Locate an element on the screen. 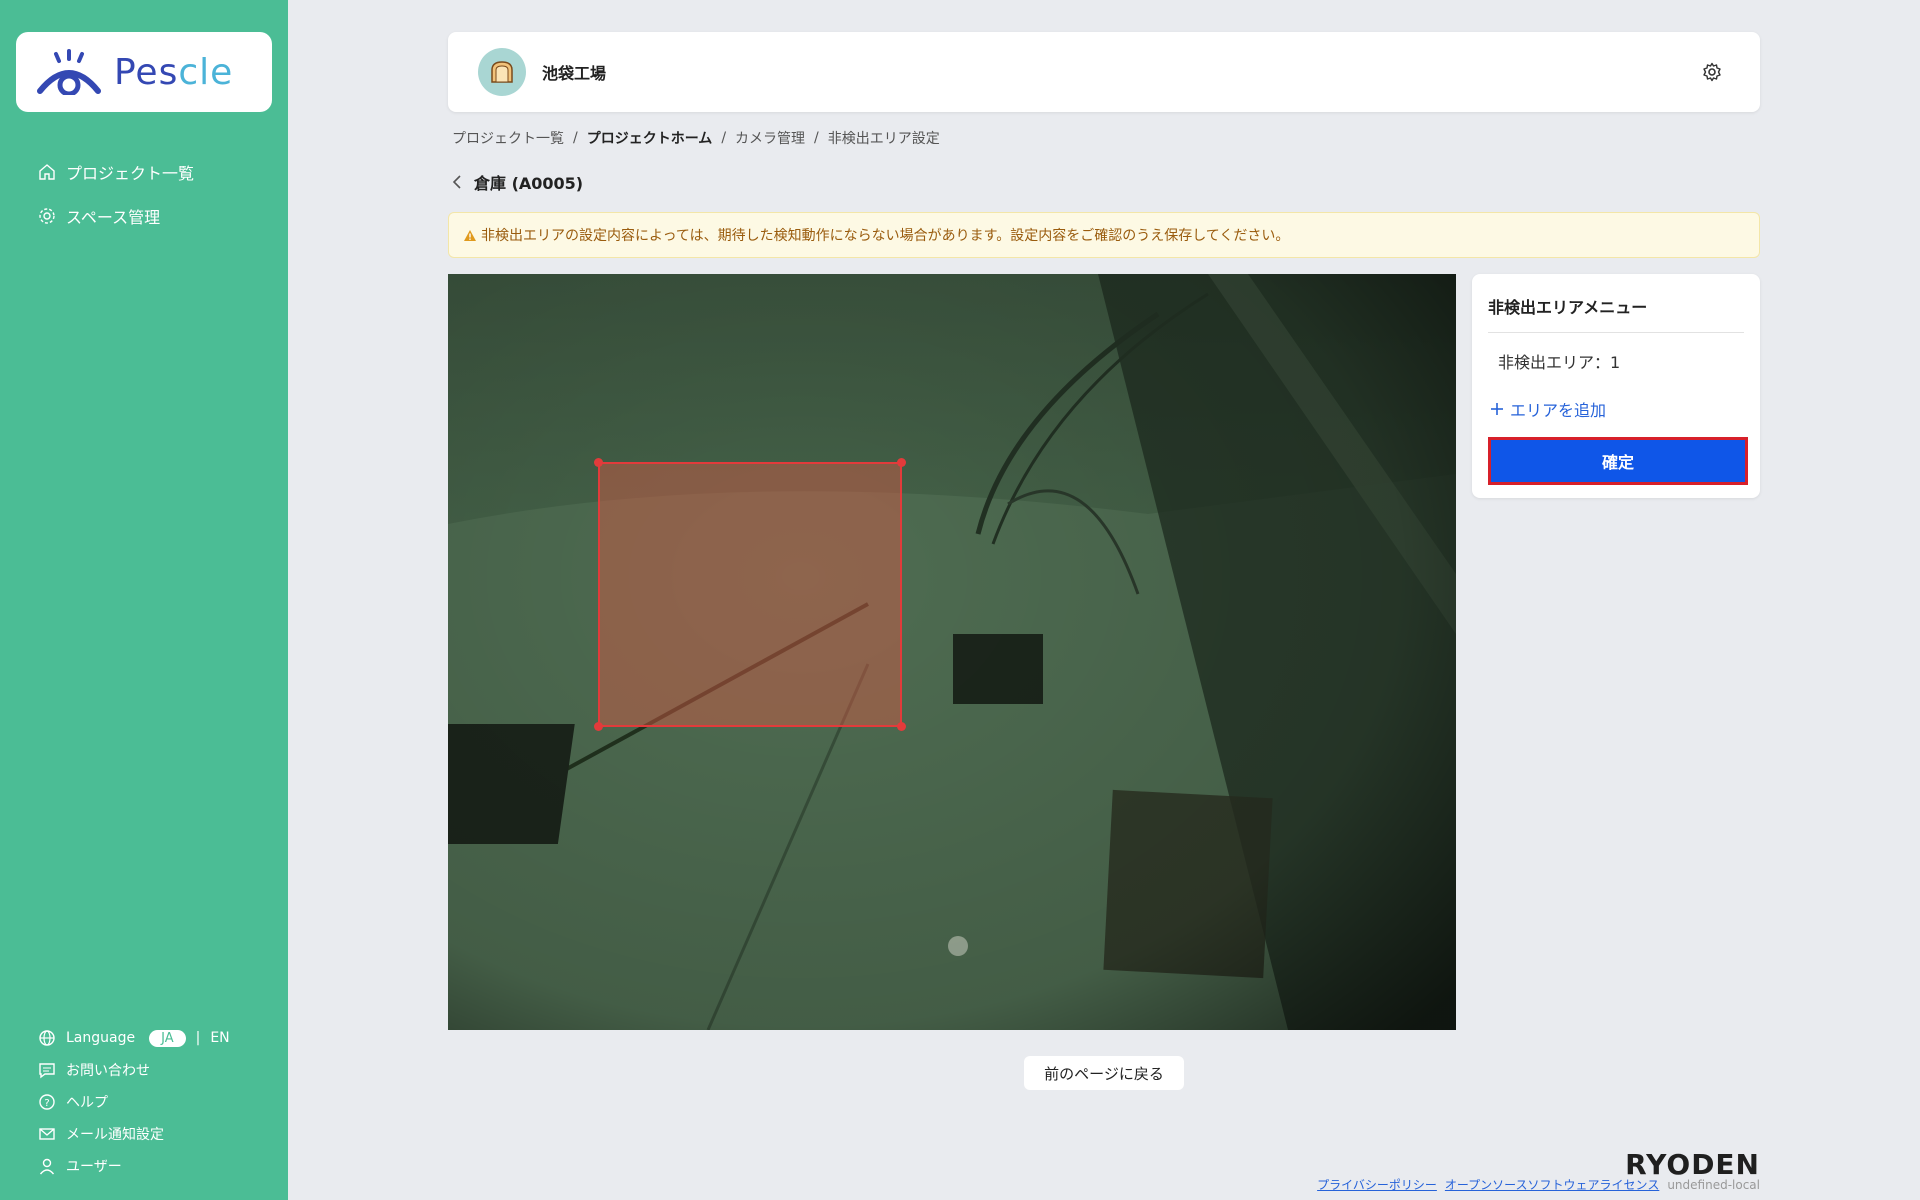  resize-handle-bottom-left is located at coordinates (598, 726).